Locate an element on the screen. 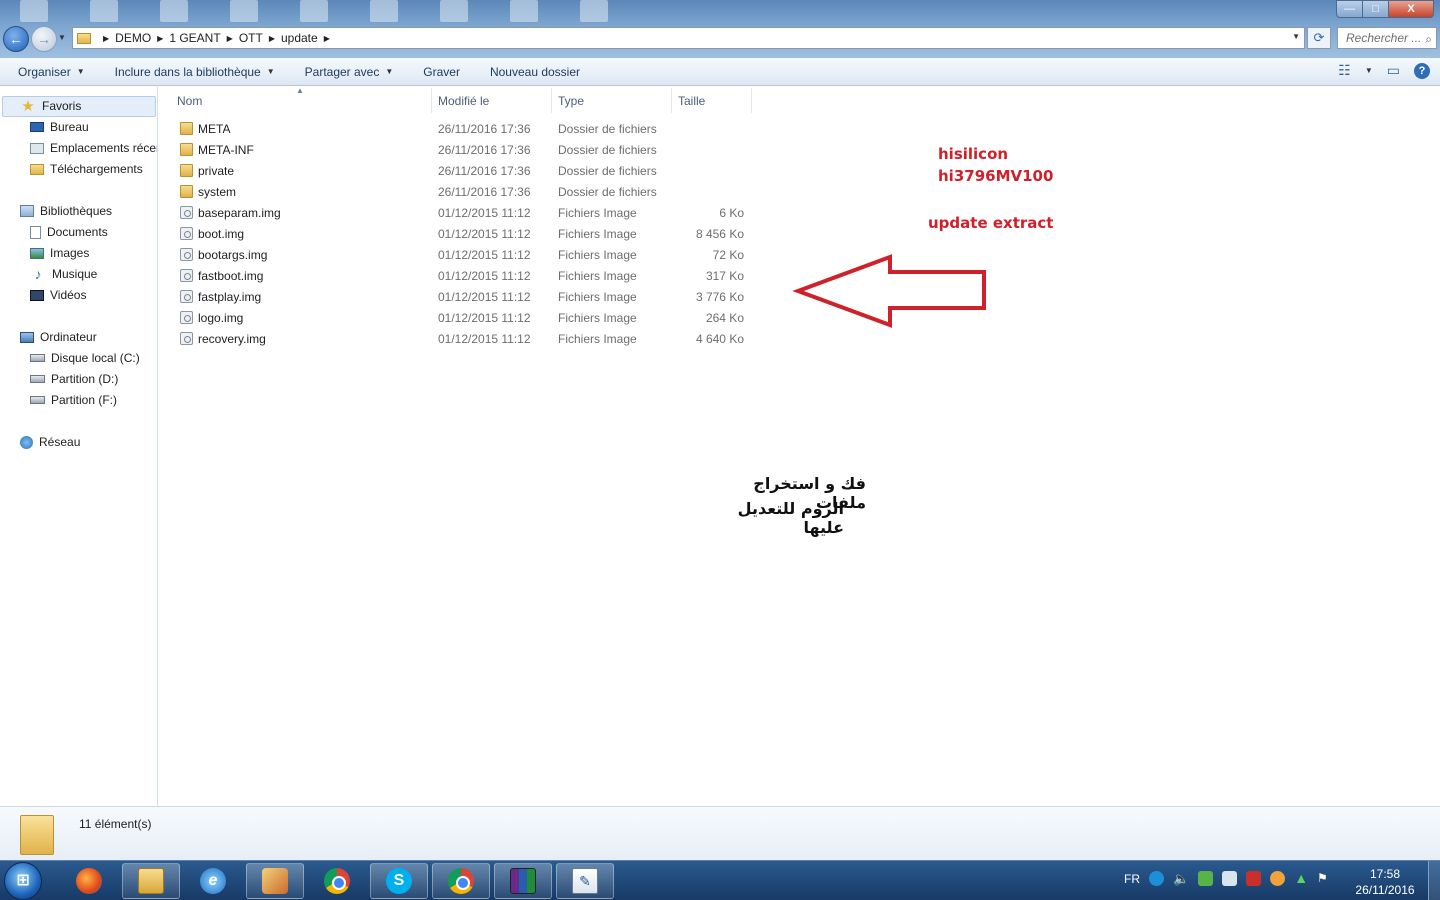 The height and width of the screenshot is (900, 1440). minimize-button: — is located at coordinates (1349, 9).